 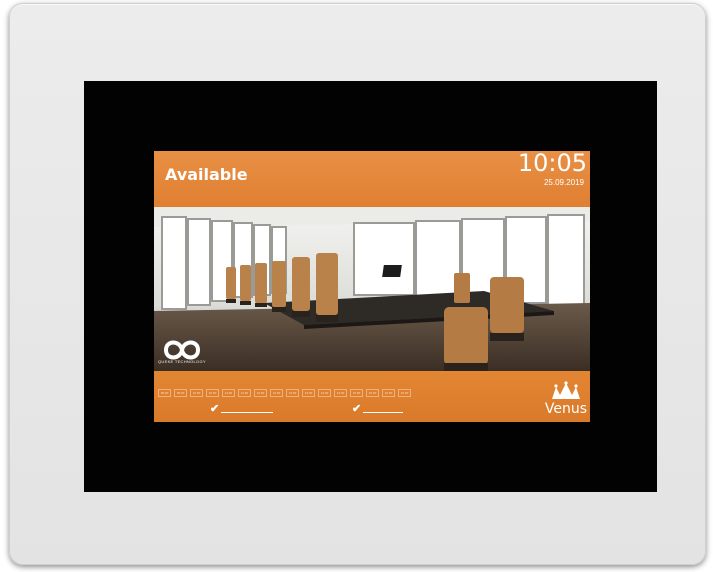 I want to click on time-slot: 16:30, so click(x=404, y=393).